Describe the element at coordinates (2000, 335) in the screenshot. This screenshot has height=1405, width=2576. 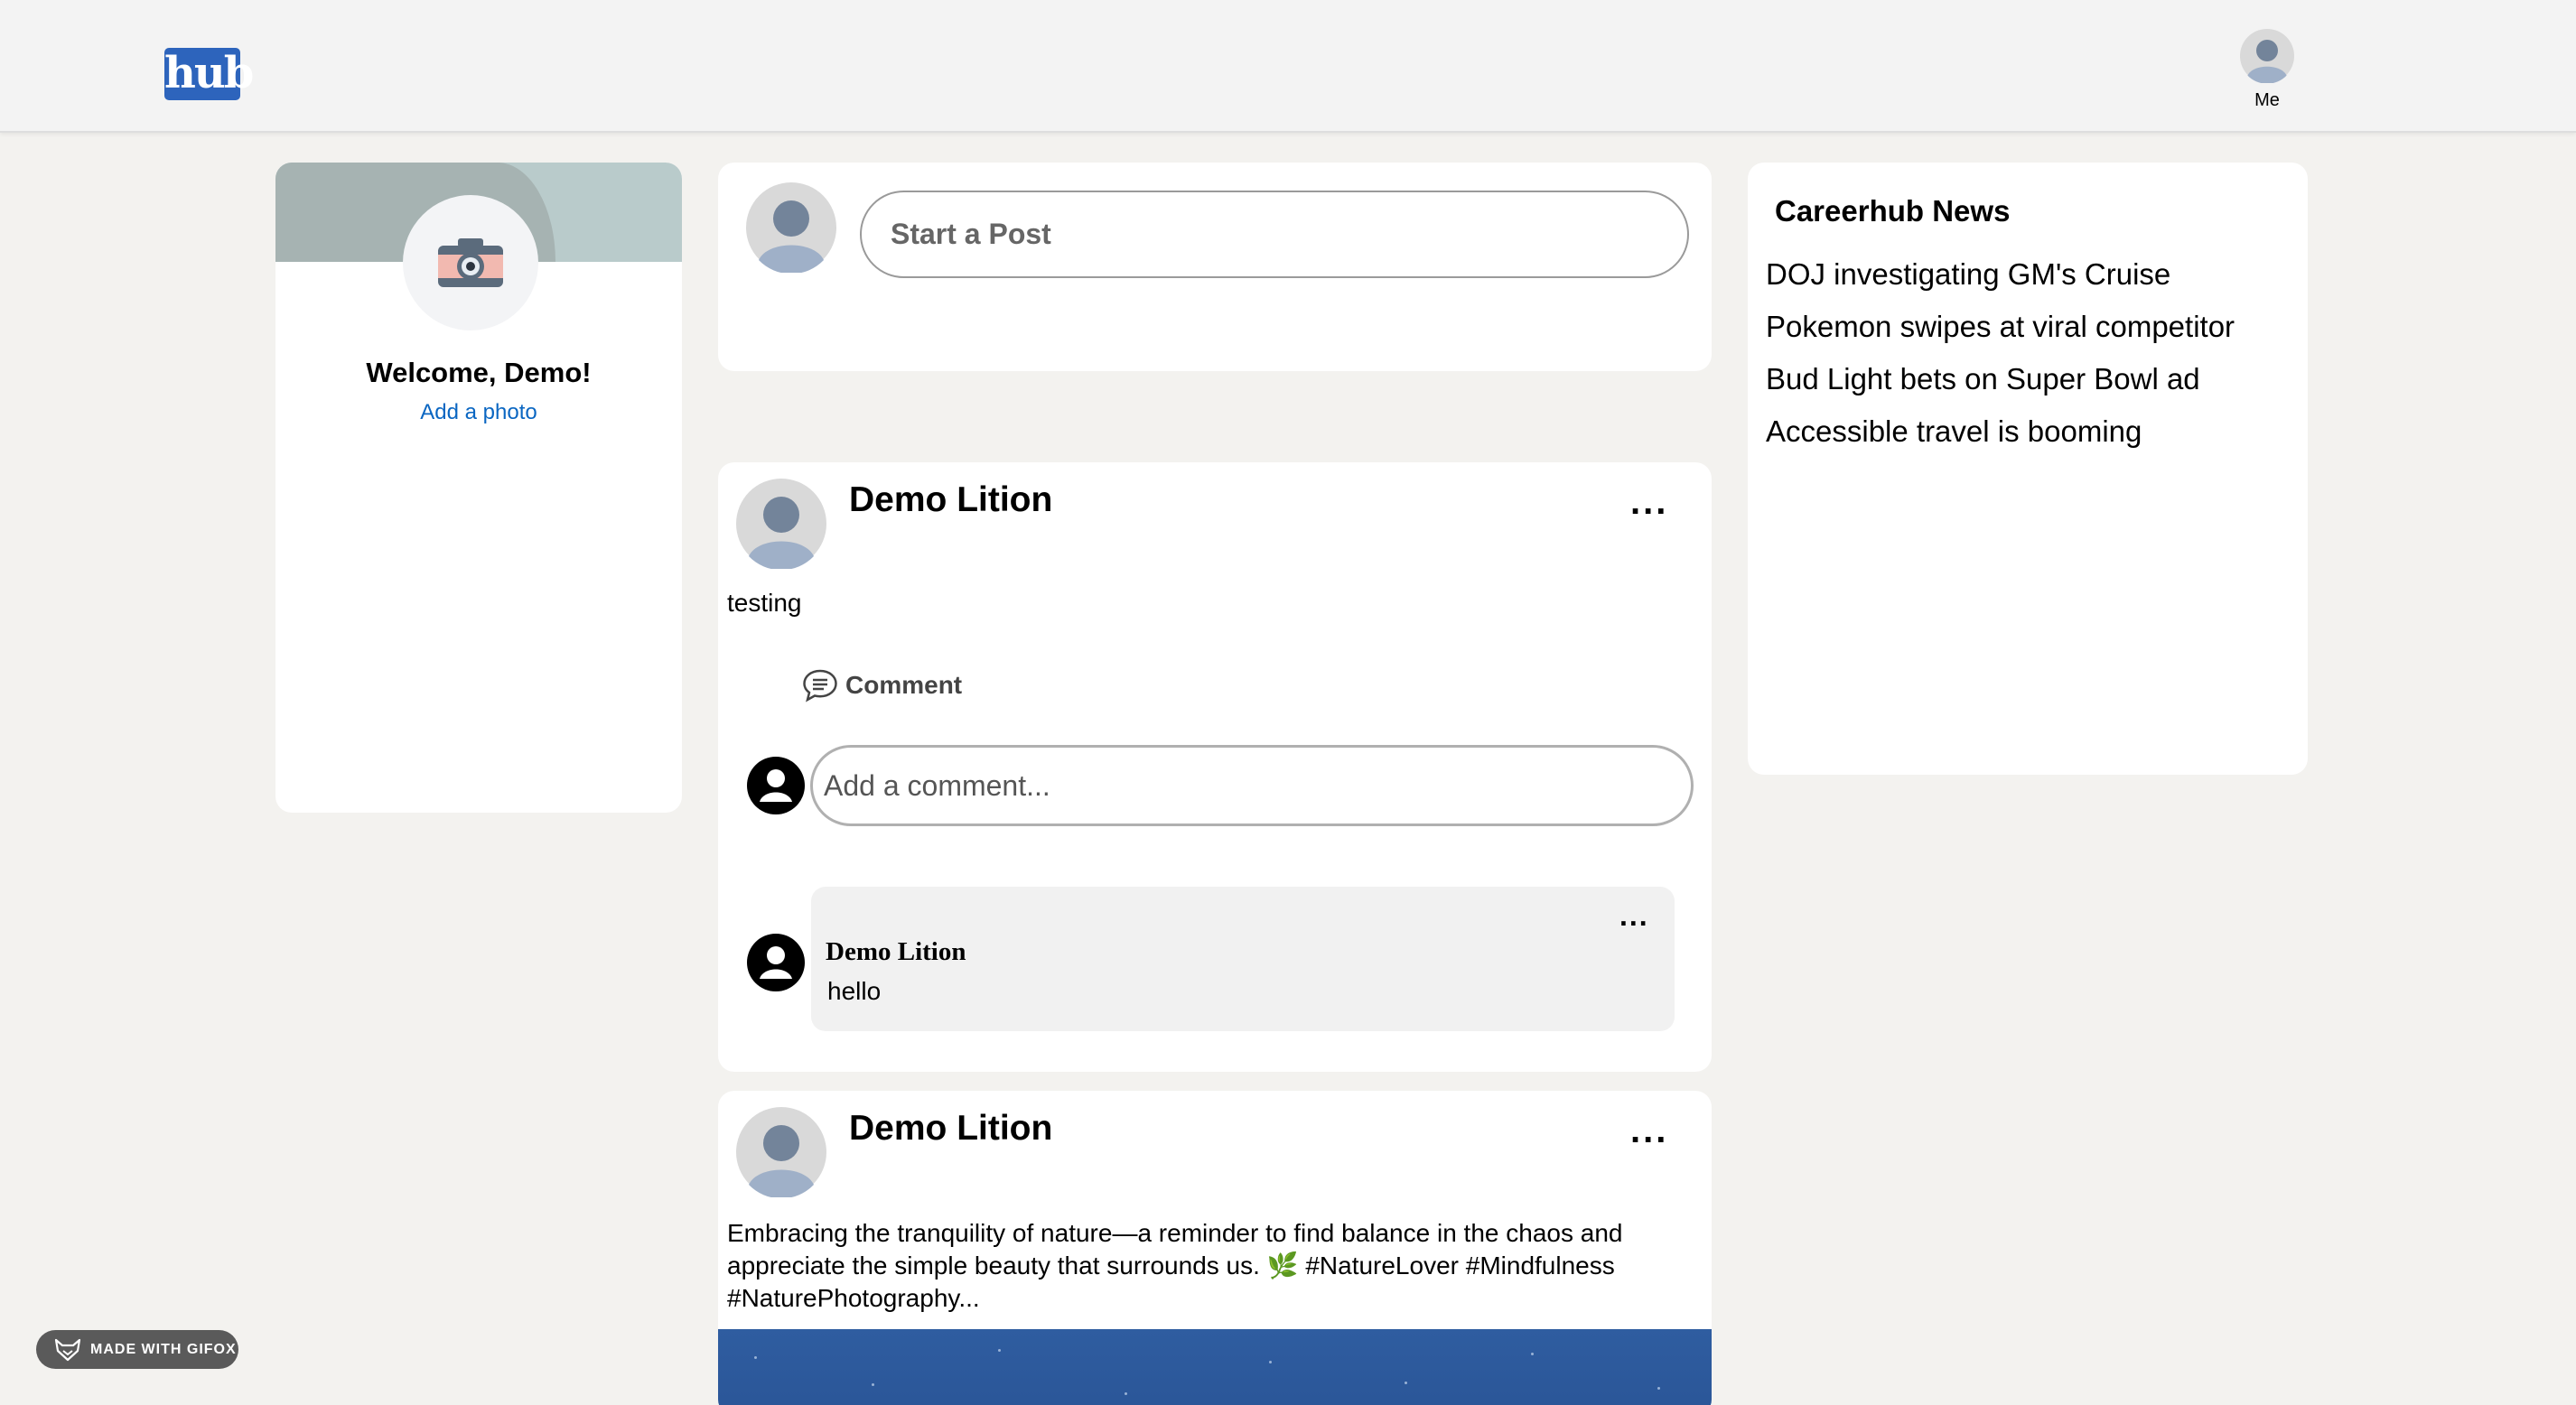
I see `news-item: Pokemon swipes at viral competitor` at that location.